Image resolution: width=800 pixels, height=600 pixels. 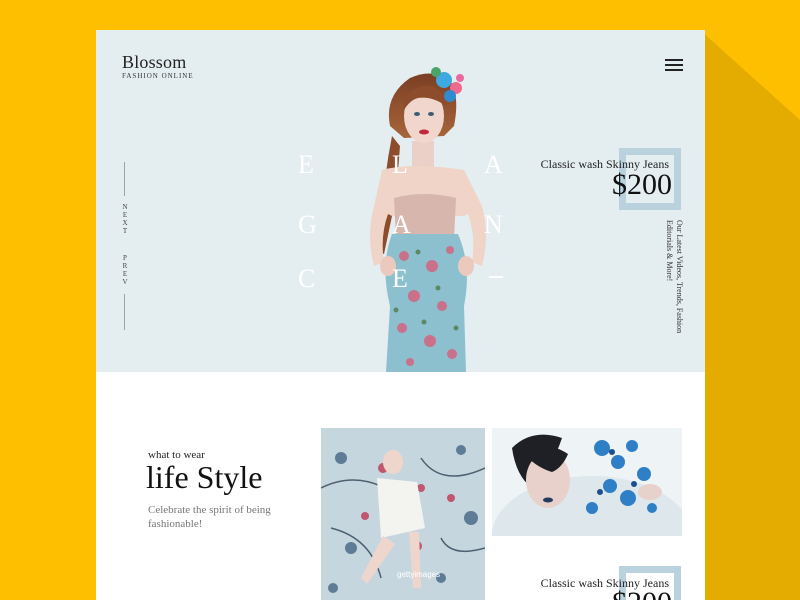 What do you see at coordinates (419, 574) in the screenshot?
I see `watermark: gettyimages` at bounding box center [419, 574].